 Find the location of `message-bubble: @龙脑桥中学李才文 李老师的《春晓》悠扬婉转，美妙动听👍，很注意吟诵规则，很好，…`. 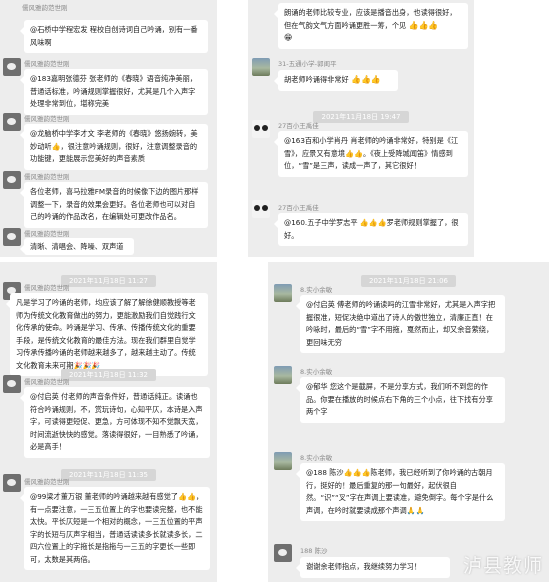

message-bubble: @龙脑桥中学李才文 李老师的《春晓》悠扬婉转，美妙动听👍，很注意吟诵规则，很好，… is located at coordinates (114, 147).